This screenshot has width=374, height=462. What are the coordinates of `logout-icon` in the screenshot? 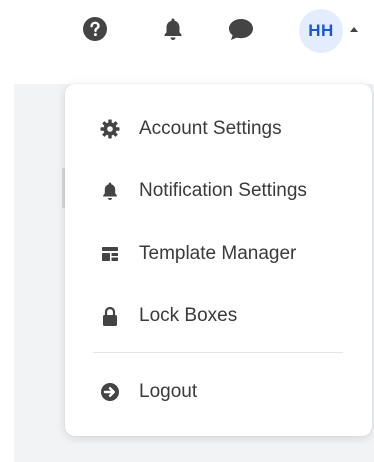 It's located at (110, 392).